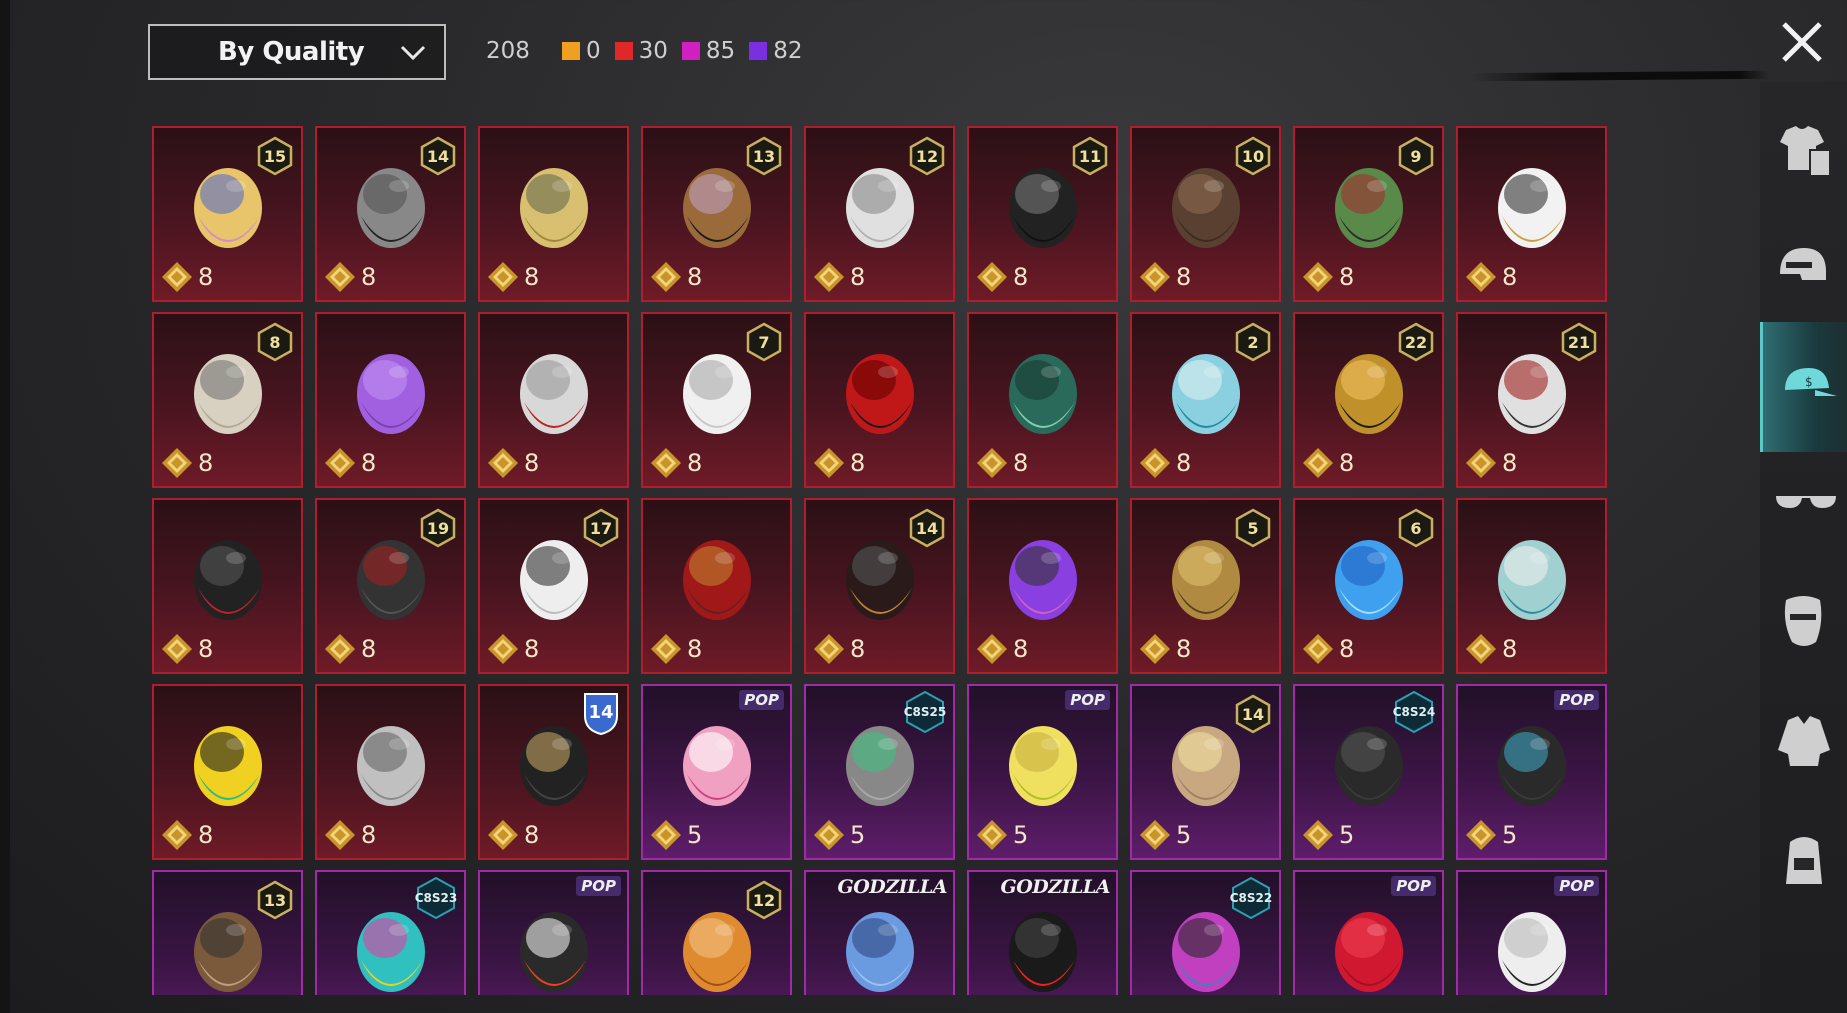  I want to click on panda-head-icon, so click(1532, 952).